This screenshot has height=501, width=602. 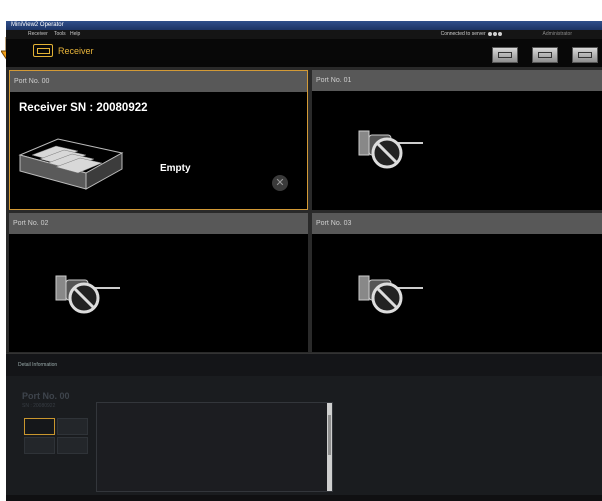 I want to click on detail-scrollbar, so click(x=329, y=447).